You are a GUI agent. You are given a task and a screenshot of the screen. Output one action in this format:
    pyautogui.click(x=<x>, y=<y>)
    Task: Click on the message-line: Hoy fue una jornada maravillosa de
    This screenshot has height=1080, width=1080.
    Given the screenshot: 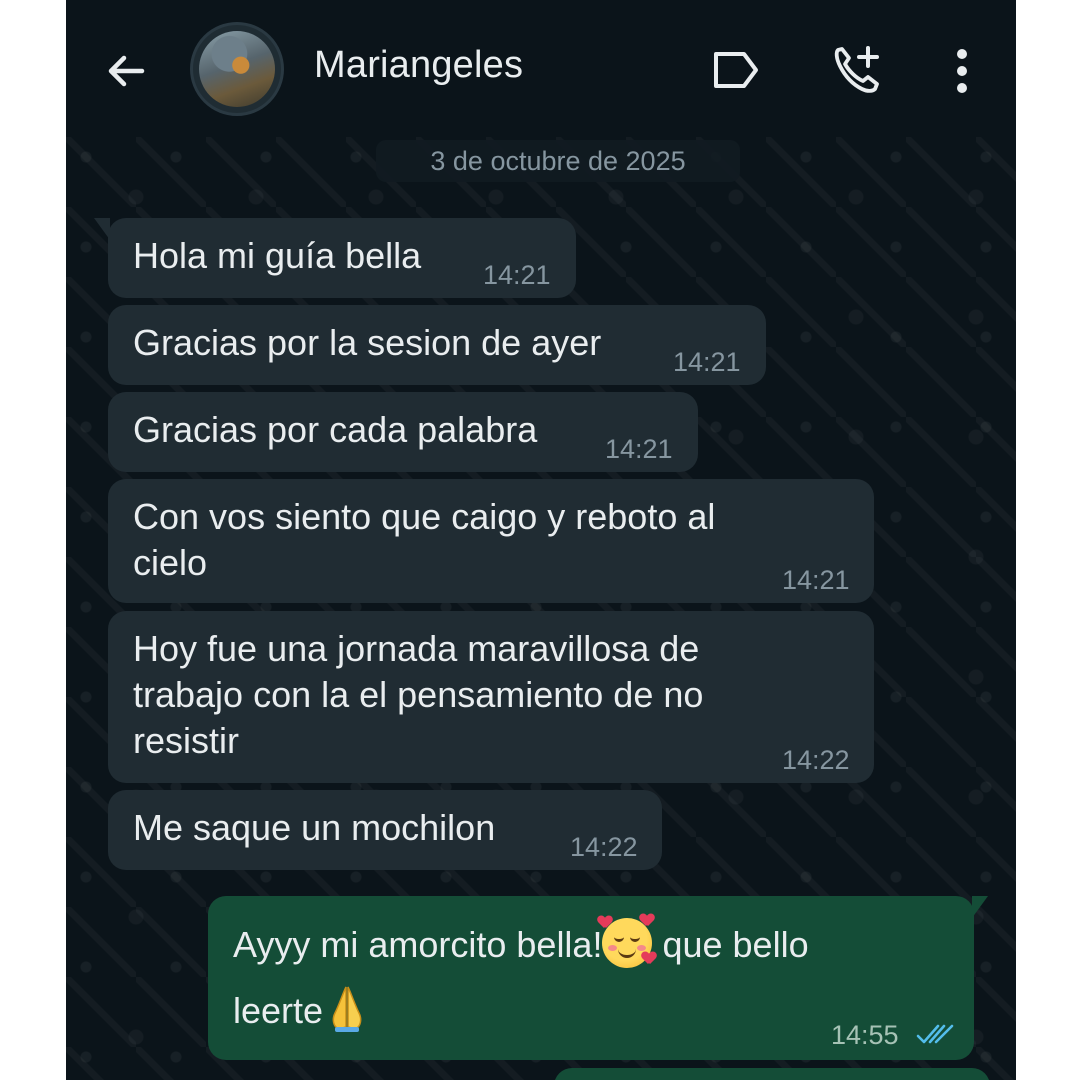 What is the action you would take?
    pyautogui.click(x=416, y=648)
    